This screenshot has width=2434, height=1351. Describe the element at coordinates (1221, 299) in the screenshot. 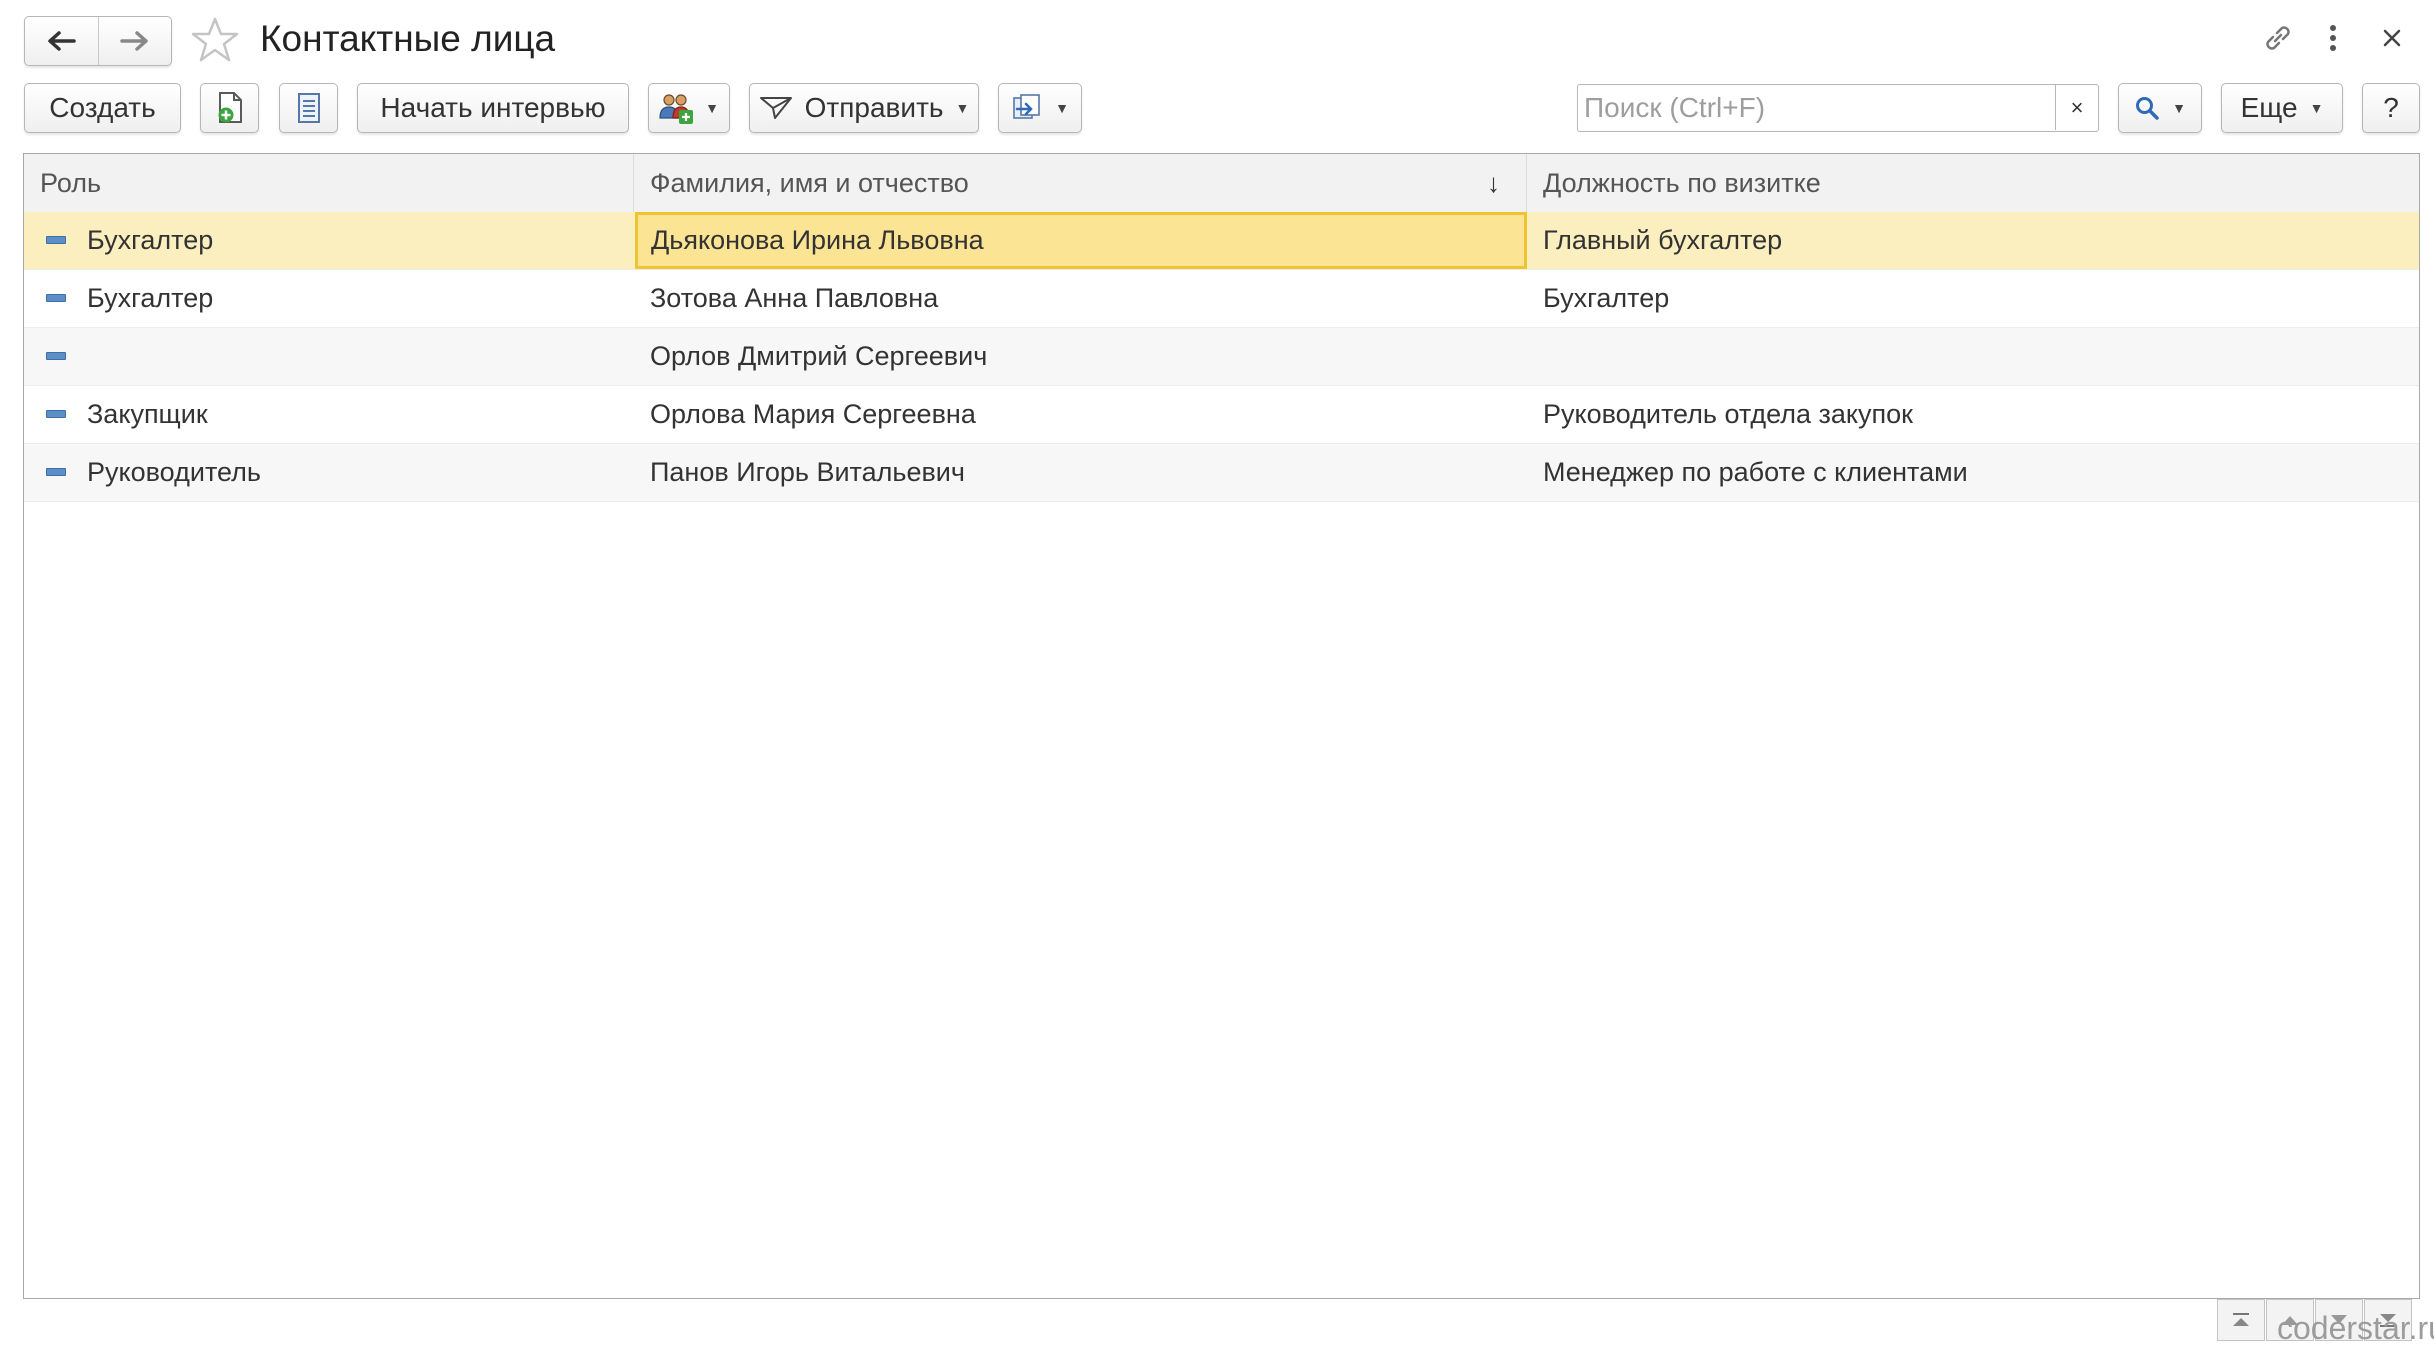

I see `table-row: Бухгалтер Зотова Анна Павловна Бухгалтер` at that location.